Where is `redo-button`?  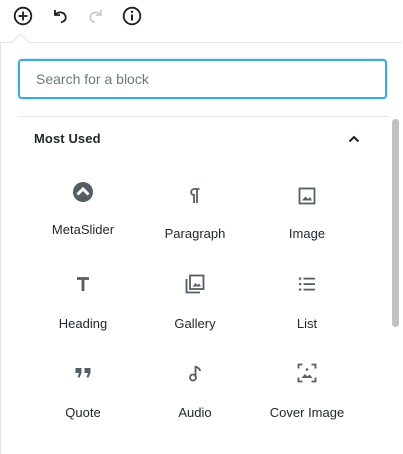 redo-button is located at coordinates (96, 16).